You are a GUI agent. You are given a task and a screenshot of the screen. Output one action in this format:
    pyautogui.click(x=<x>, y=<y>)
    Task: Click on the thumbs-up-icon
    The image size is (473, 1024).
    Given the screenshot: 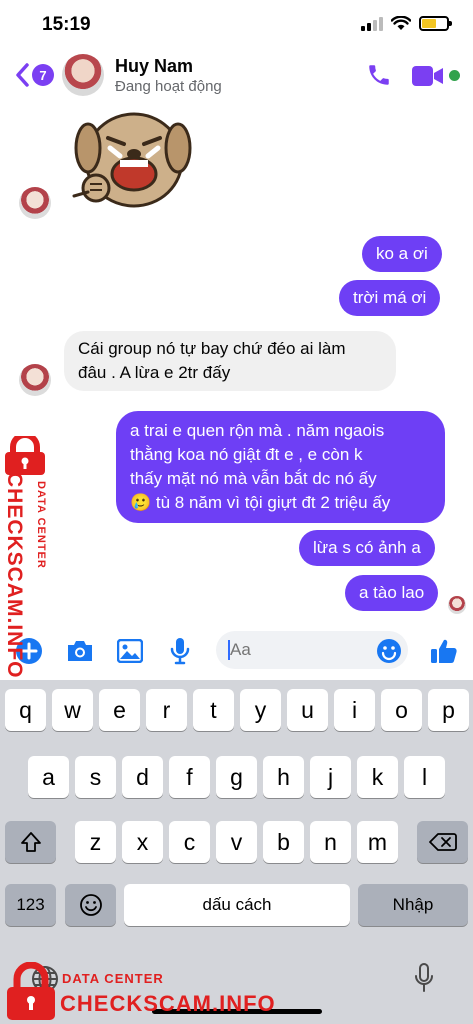 What is the action you would take?
    pyautogui.click(x=444, y=651)
    